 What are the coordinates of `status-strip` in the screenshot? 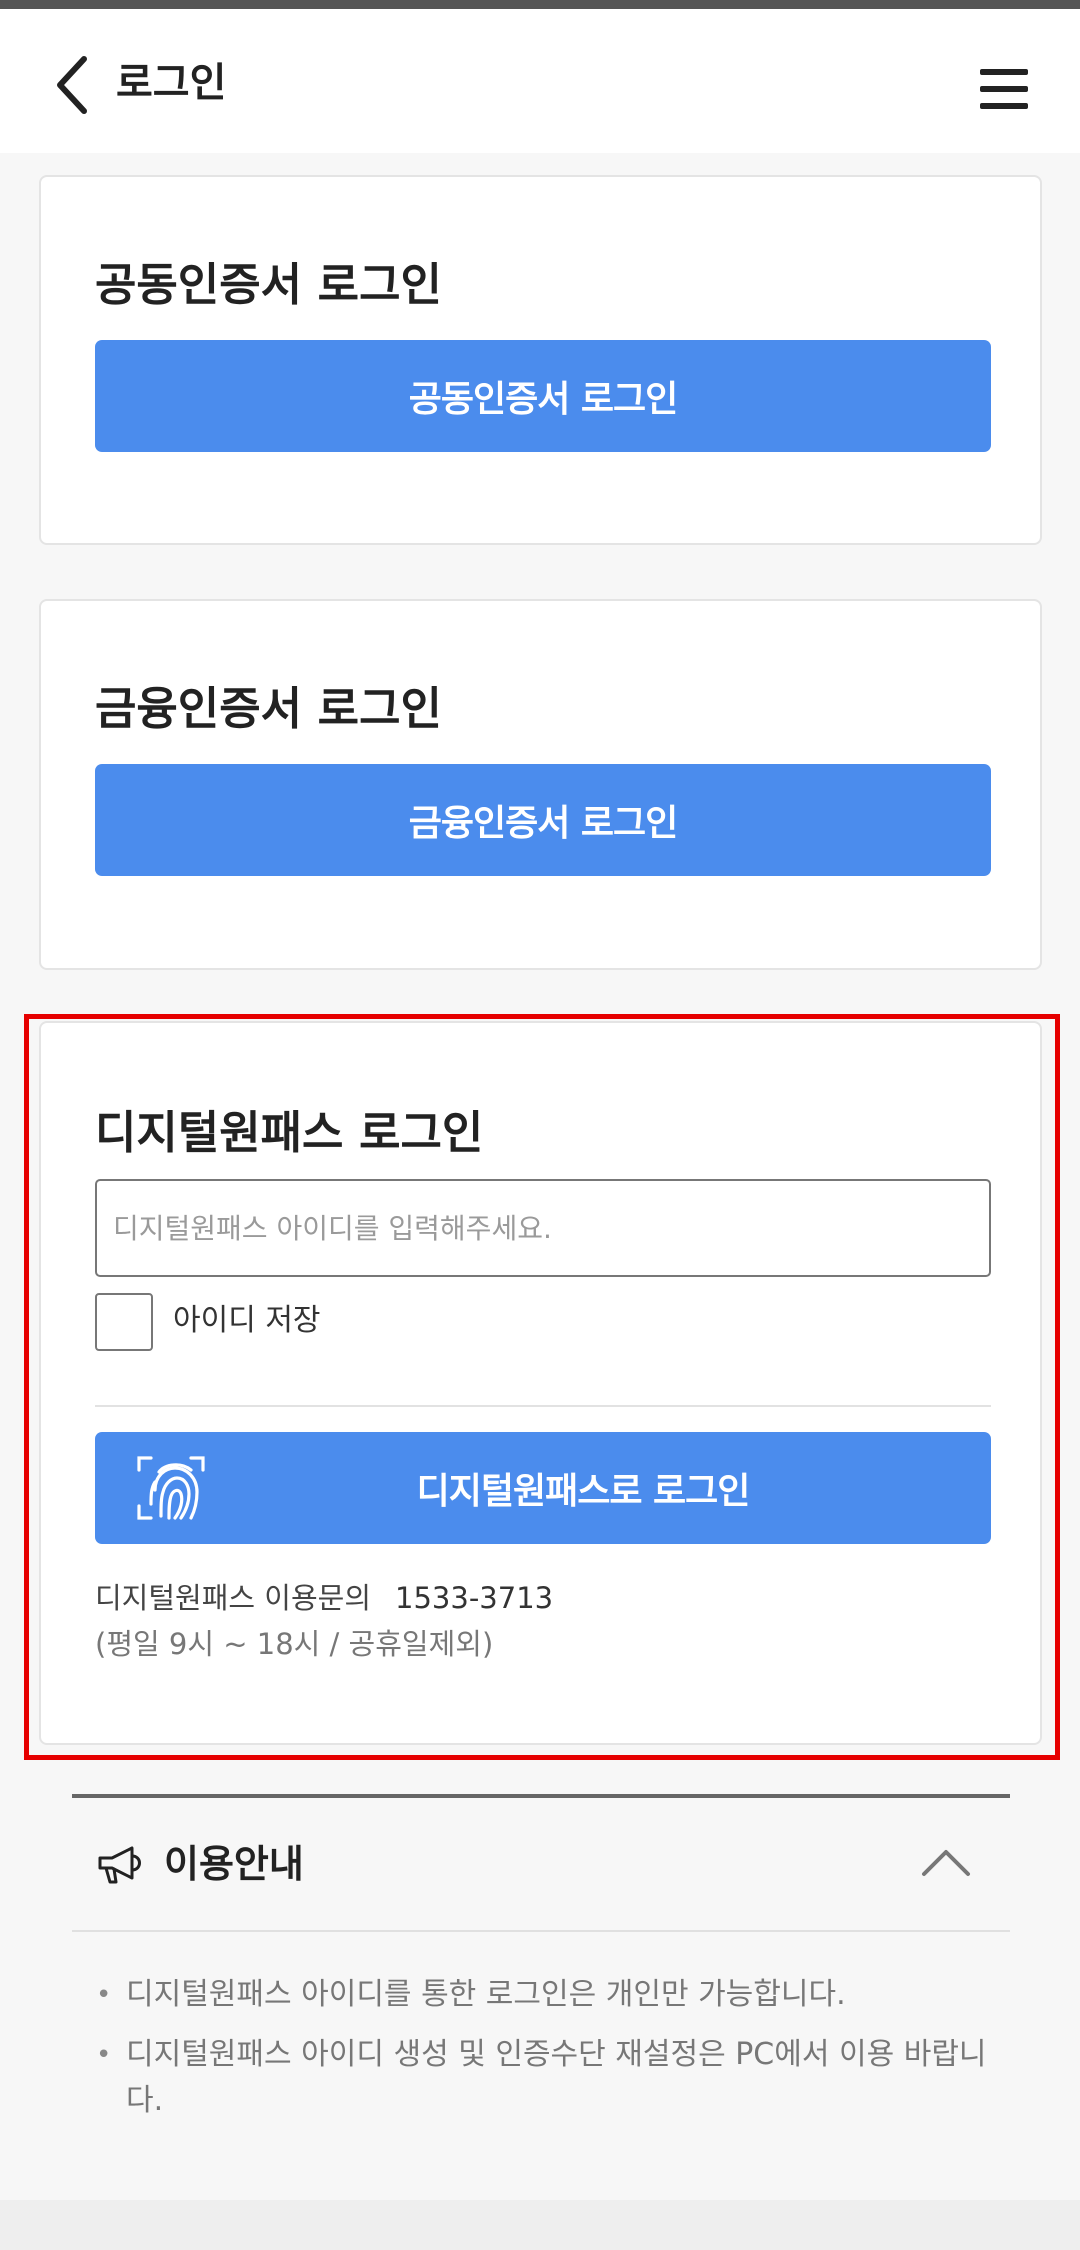 It's located at (540, 4).